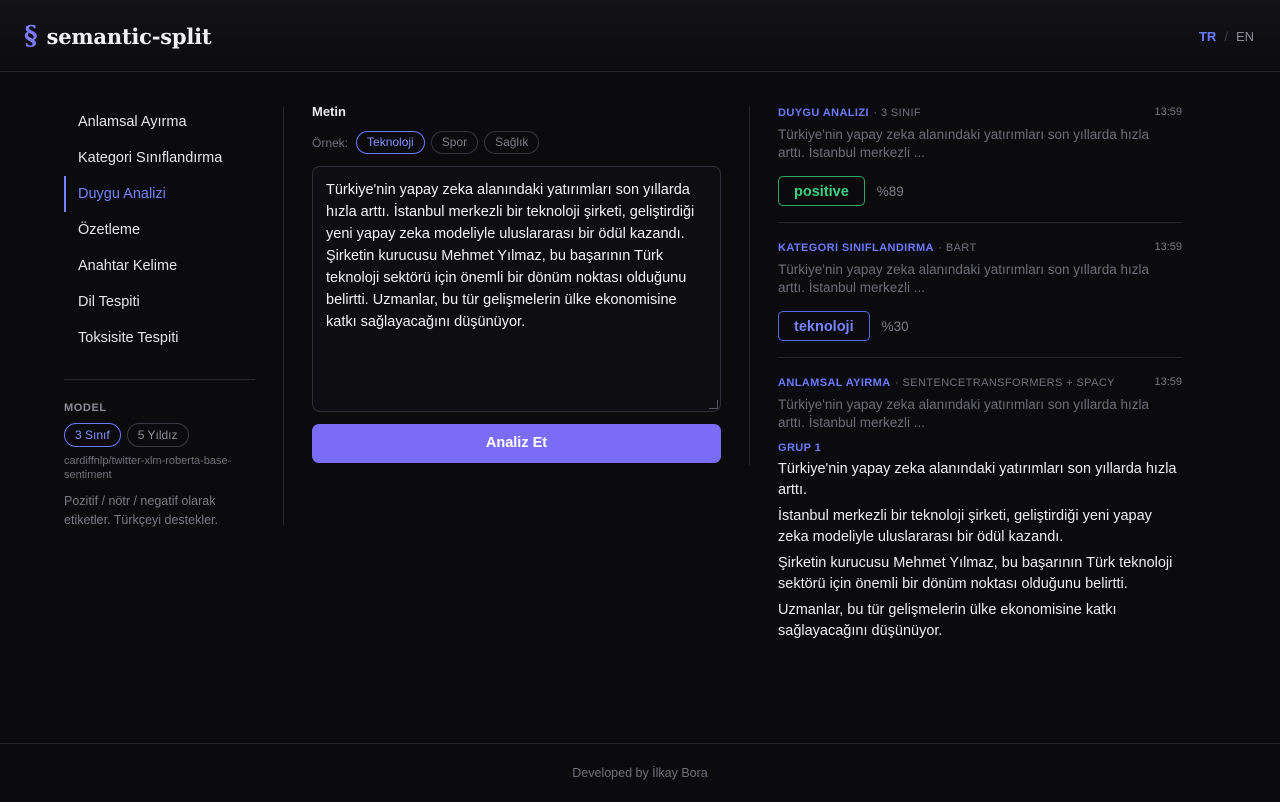 This screenshot has width=1280, height=802. I want to click on result-output: positive %89, so click(980, 191).